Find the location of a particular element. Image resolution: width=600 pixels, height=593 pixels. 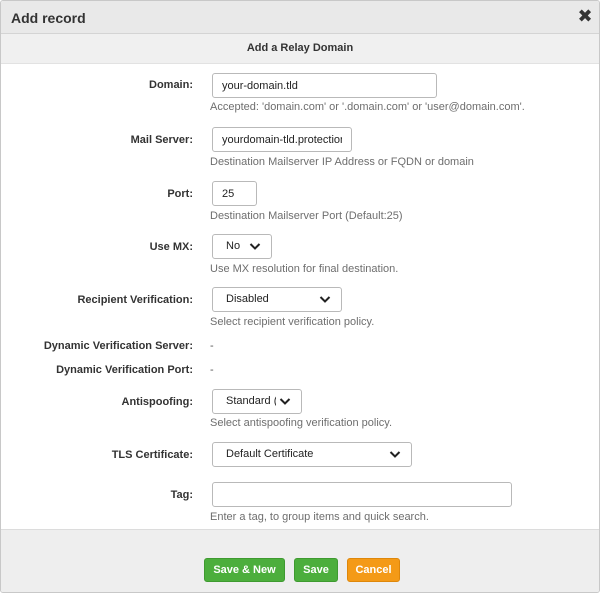

domain-label: Domain: is located at coordinates (171, 85).